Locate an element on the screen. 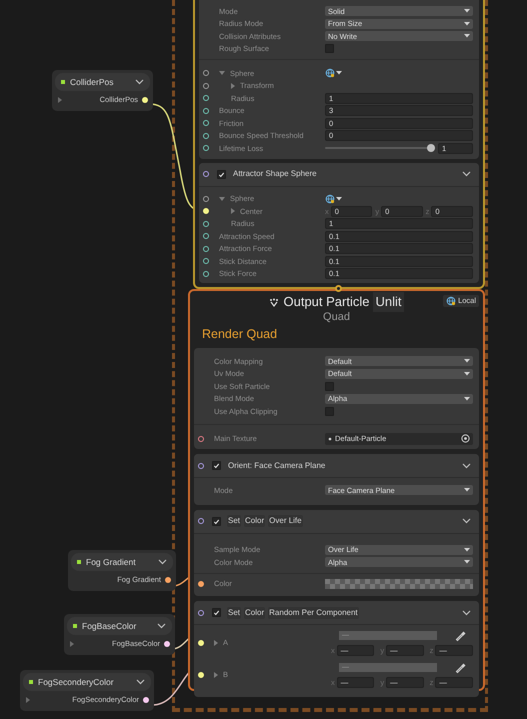 This screenshot has width=527, height=719. flow-port is located at coordinates (338, 288).